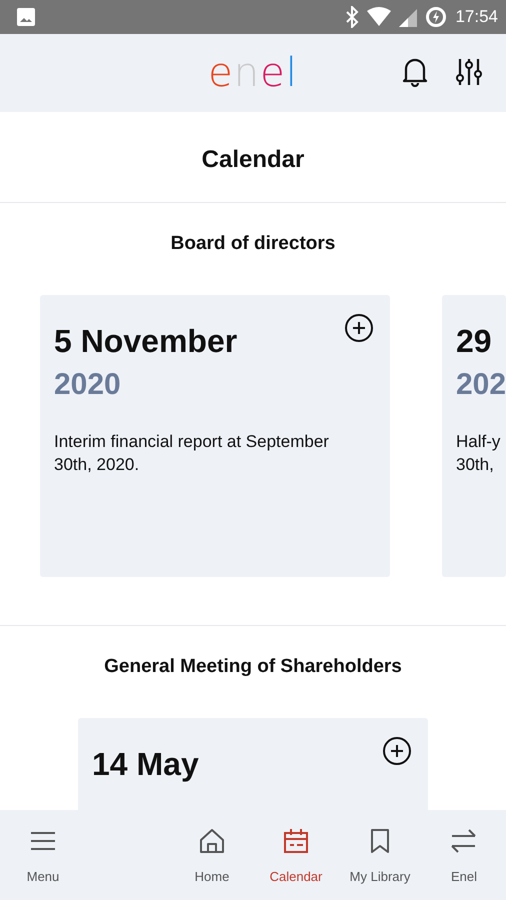  I want to click on section-heading: General Meeting of Shareholders, so click(253, 666).